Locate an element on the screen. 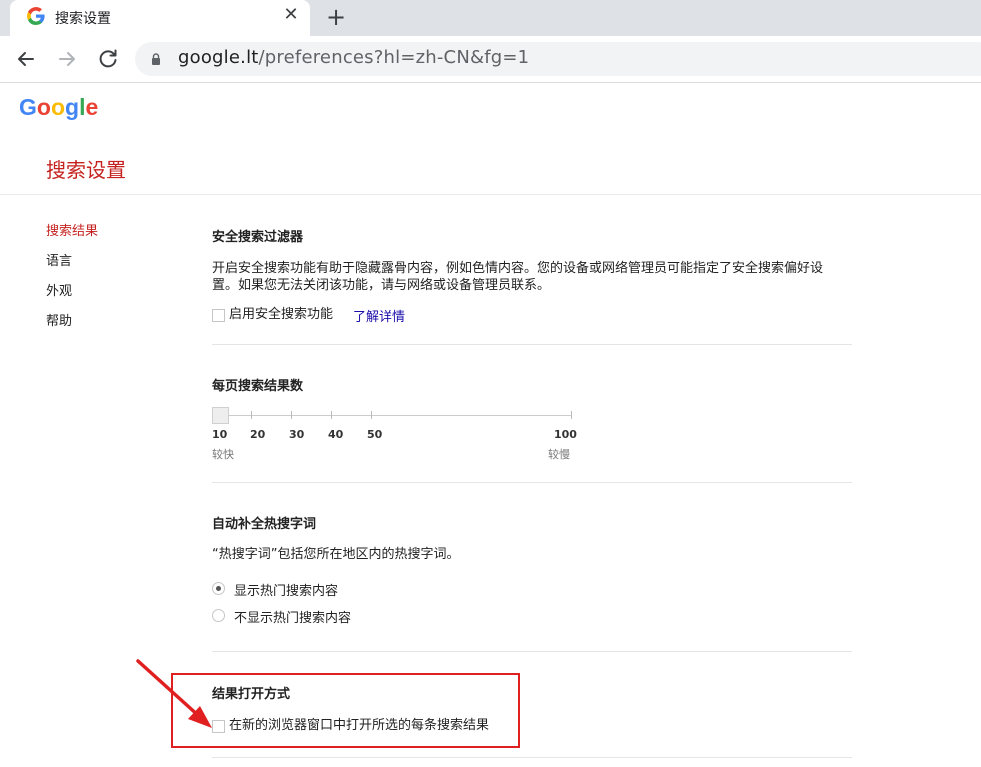  faster-label: 较快 is located at coordinates (223, 454).